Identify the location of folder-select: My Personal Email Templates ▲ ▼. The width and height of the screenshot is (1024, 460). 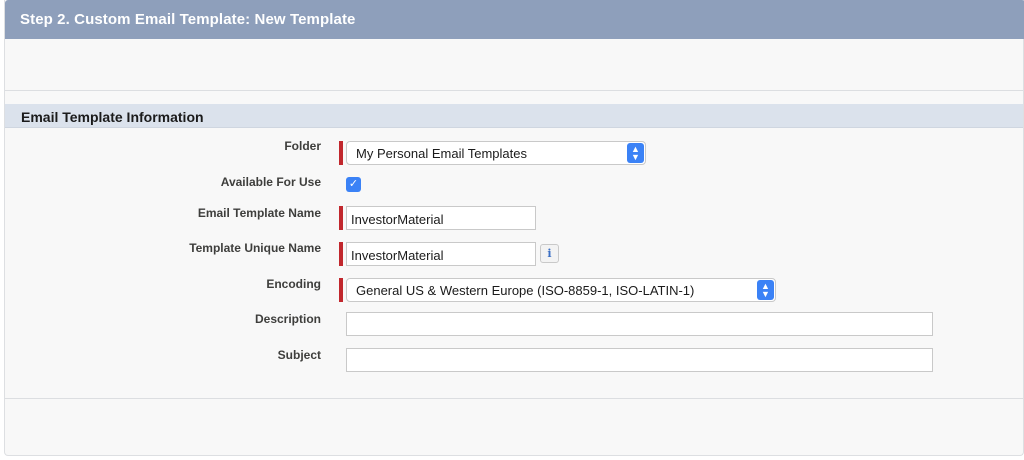
(496, 153).